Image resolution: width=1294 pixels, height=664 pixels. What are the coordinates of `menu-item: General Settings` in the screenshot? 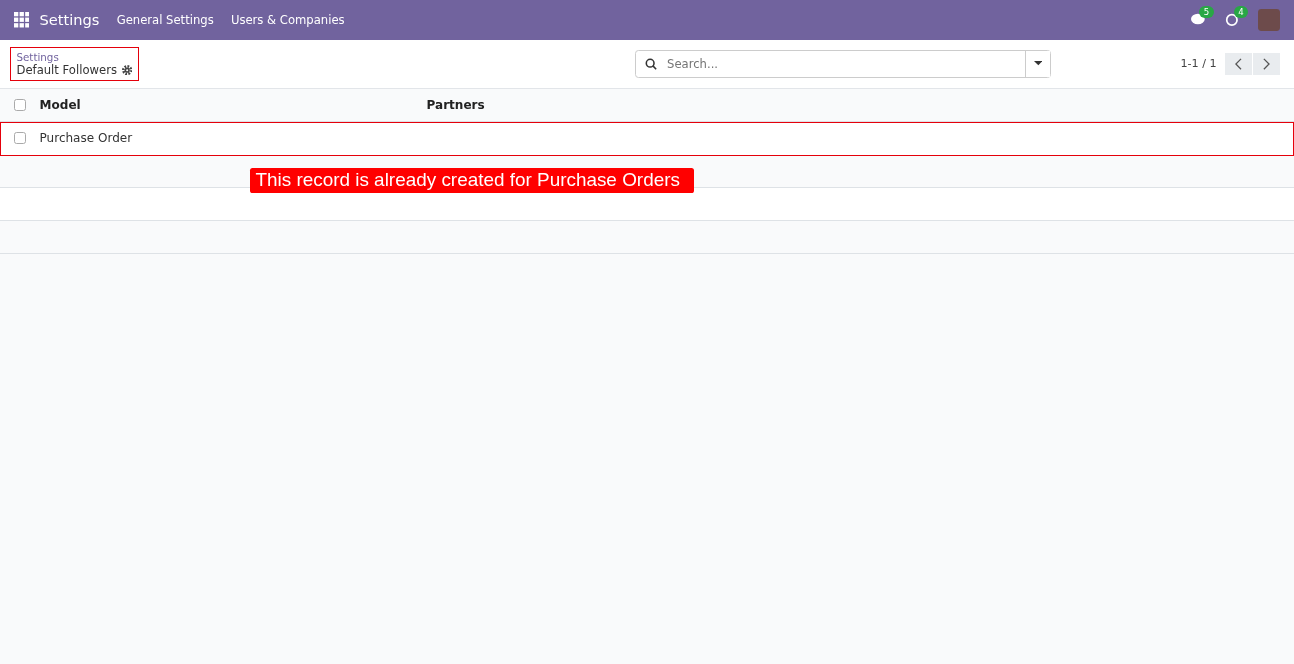 It's located at (165, 19).